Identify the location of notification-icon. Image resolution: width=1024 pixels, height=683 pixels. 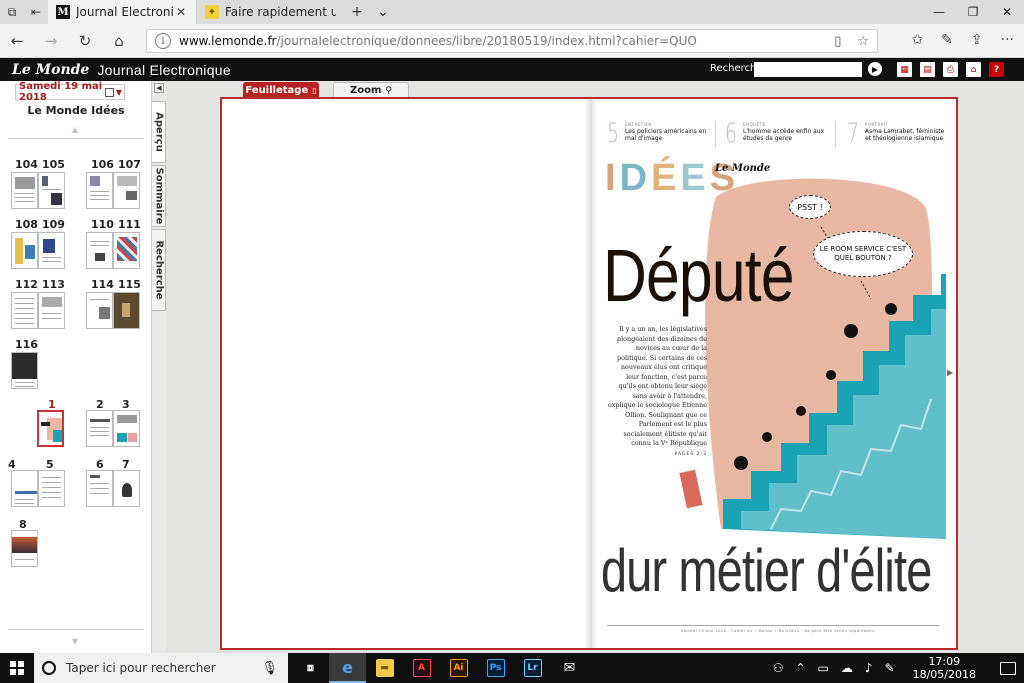
(1008, 668).